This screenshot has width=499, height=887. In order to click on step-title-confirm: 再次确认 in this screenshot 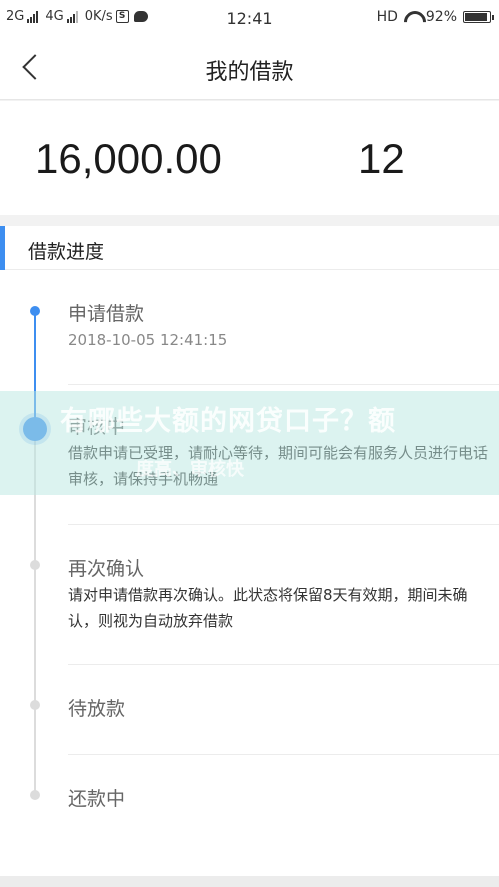, I will do `click(106, 569)`.